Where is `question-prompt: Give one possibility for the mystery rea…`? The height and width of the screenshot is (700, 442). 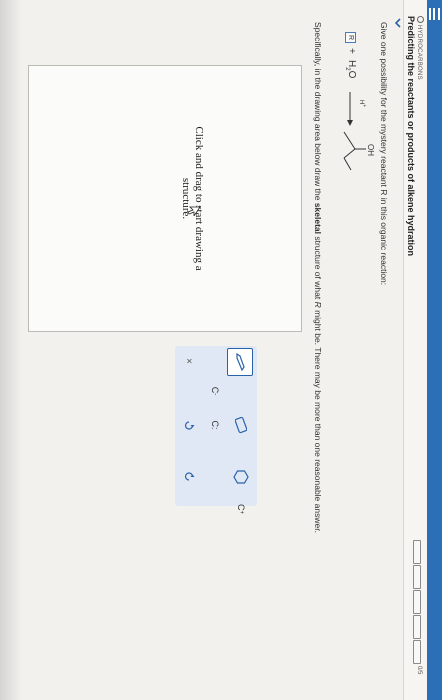
question-prompt: Give one possibility for the mystery rea… is located at coordinates (384, 154).